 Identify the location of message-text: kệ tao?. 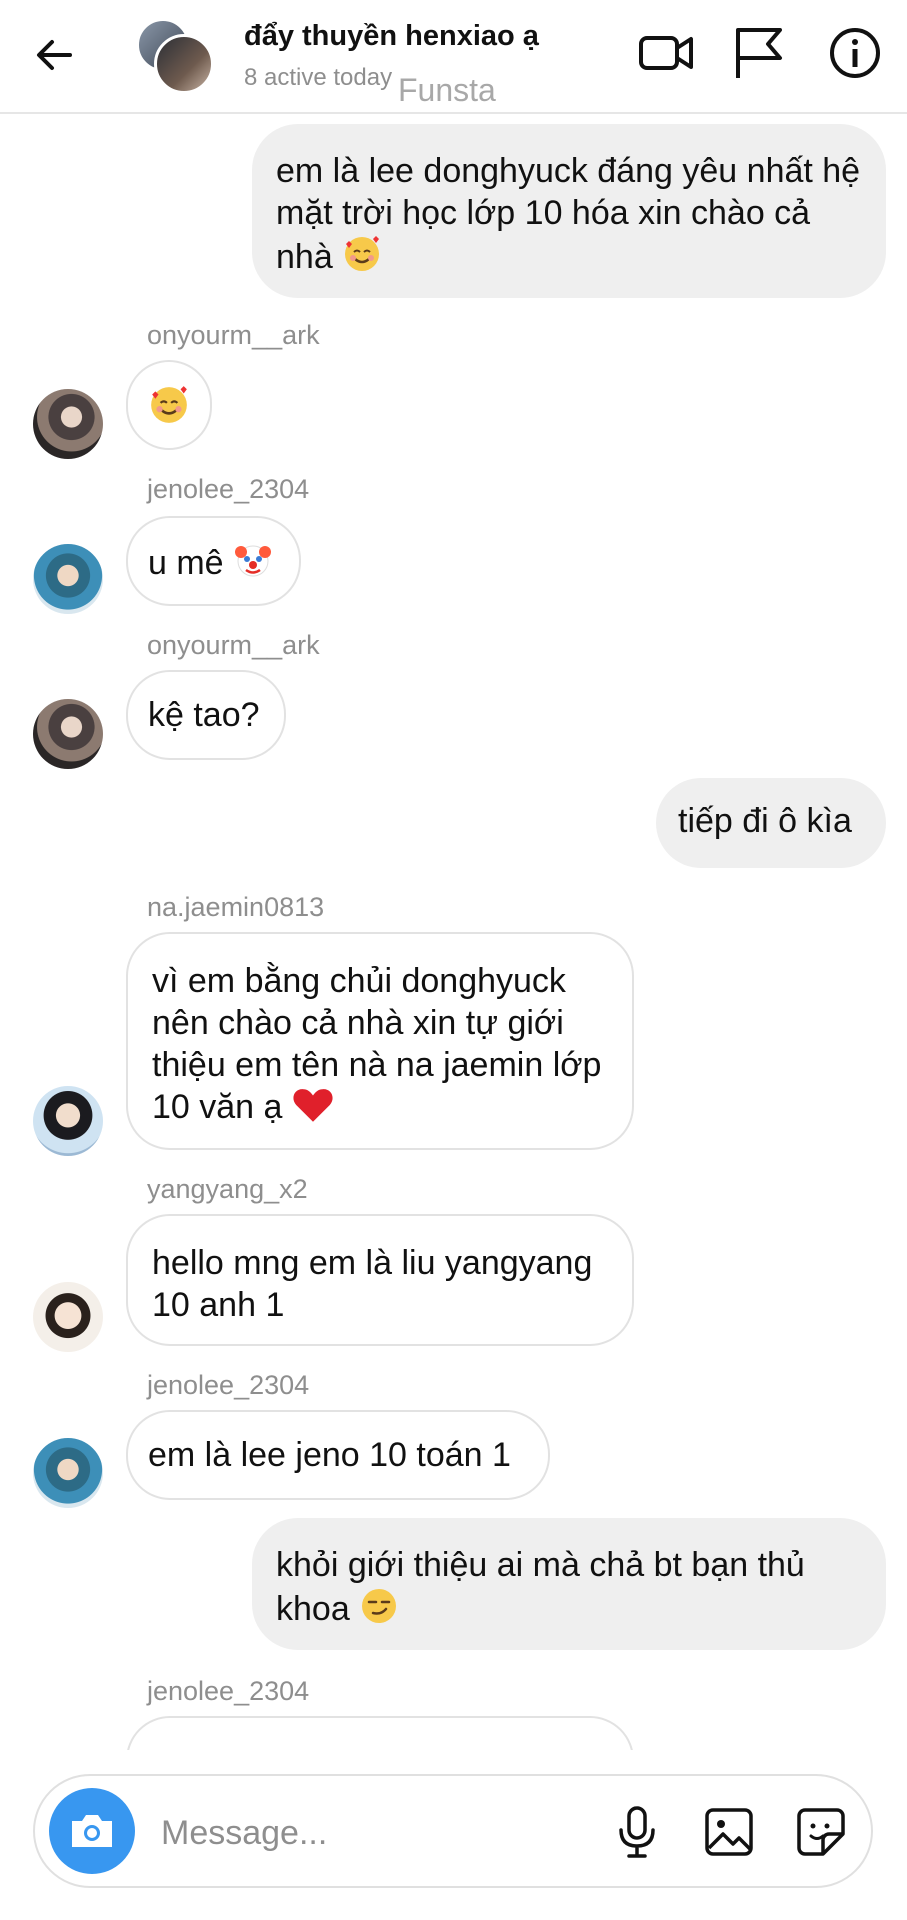
(204, 715).